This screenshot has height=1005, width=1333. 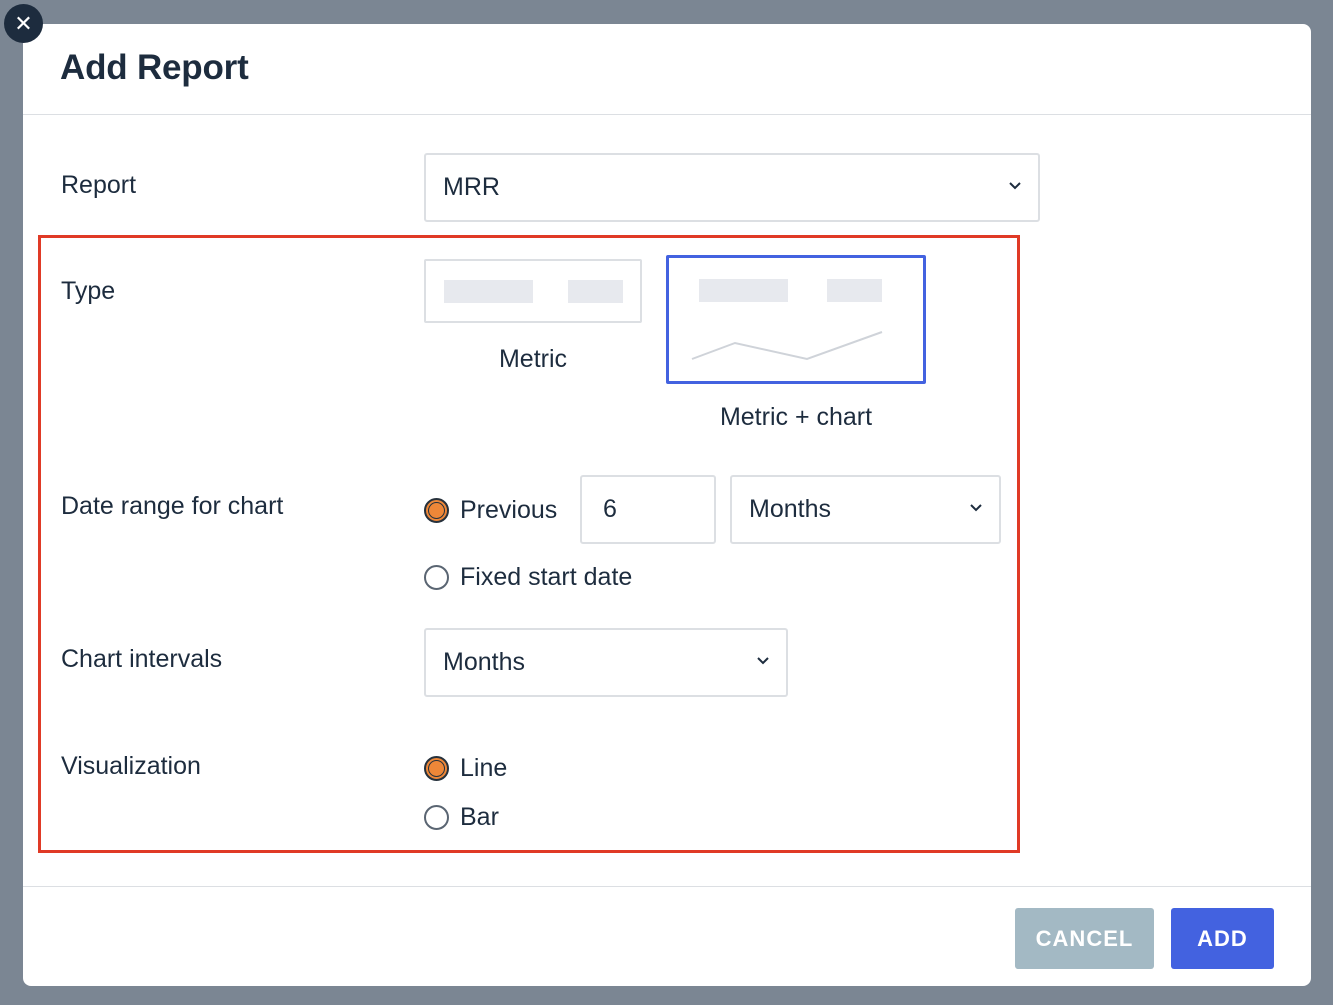 What do you see at coordinates (546, 577) in the screenshot?
I see `radio-fixed-start-date-label: Fixed start date` at bounding box center [546, 577].